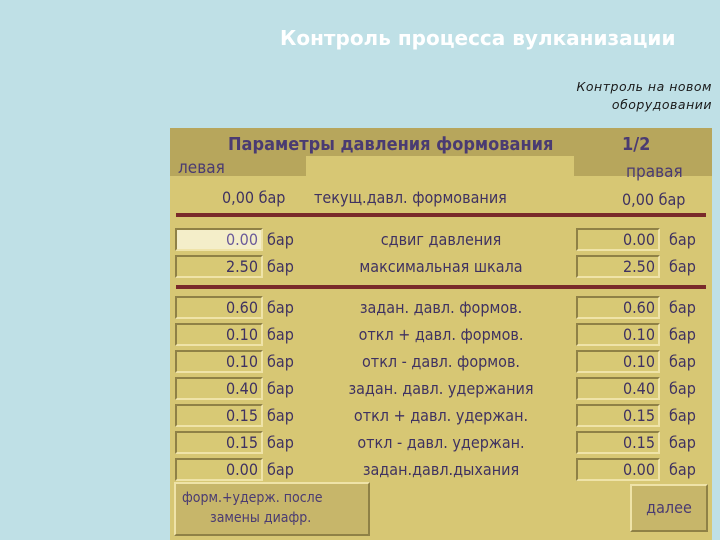 This screenshot has height=540, width=720. Describe the element at coordinates (252, 498) in the screenshot. I see `button-label-line-1: форм.+удерж. после` at that location.